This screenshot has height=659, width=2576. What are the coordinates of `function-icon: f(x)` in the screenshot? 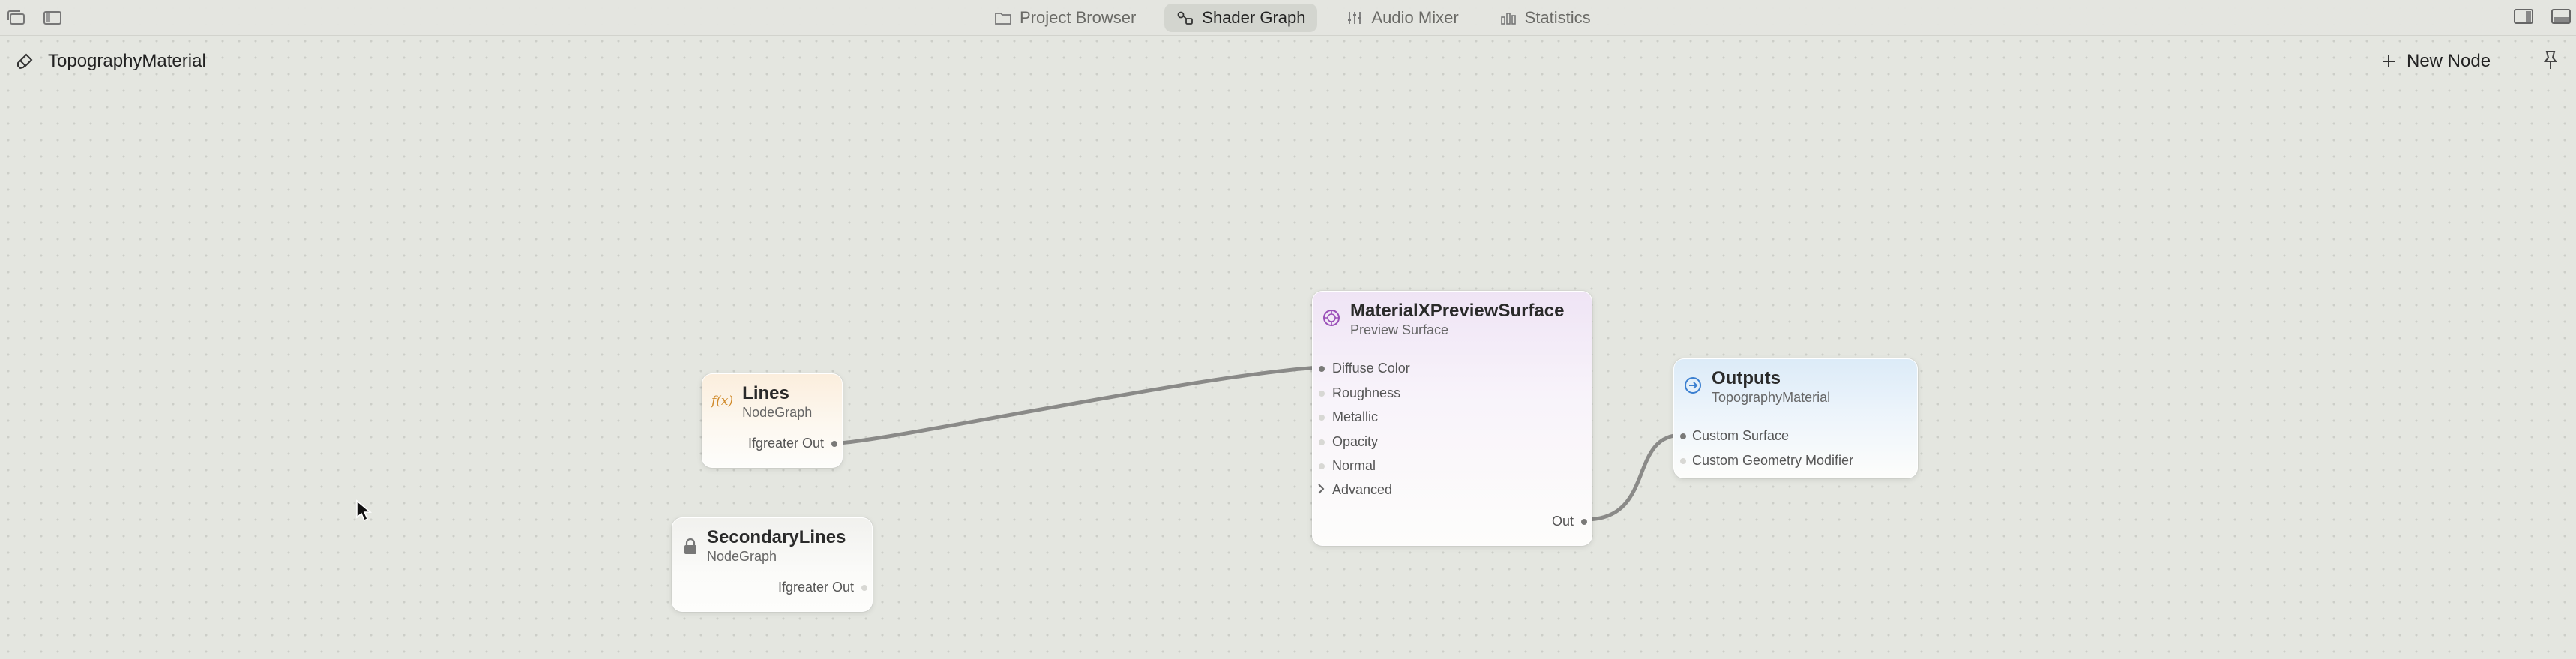 It's located at (722, 402).